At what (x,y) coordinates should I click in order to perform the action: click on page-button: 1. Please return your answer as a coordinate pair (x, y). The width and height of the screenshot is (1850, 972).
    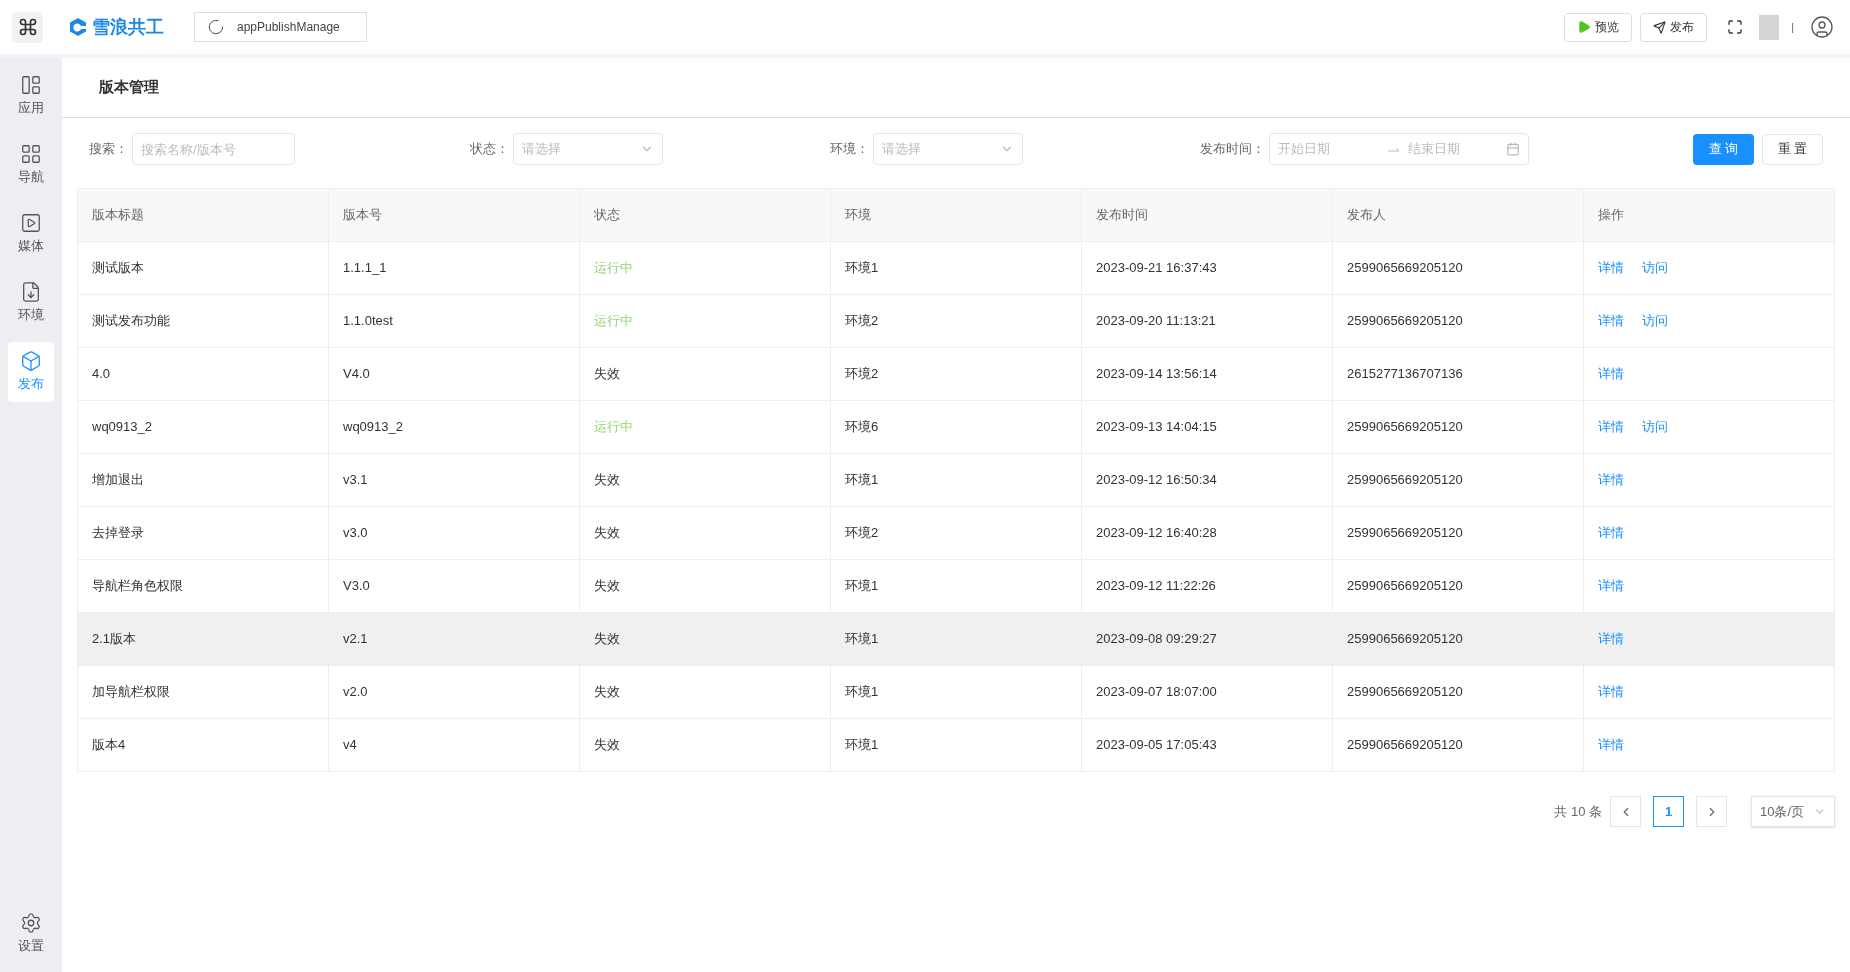
    Looking at the image, I should click on (1668, 811).